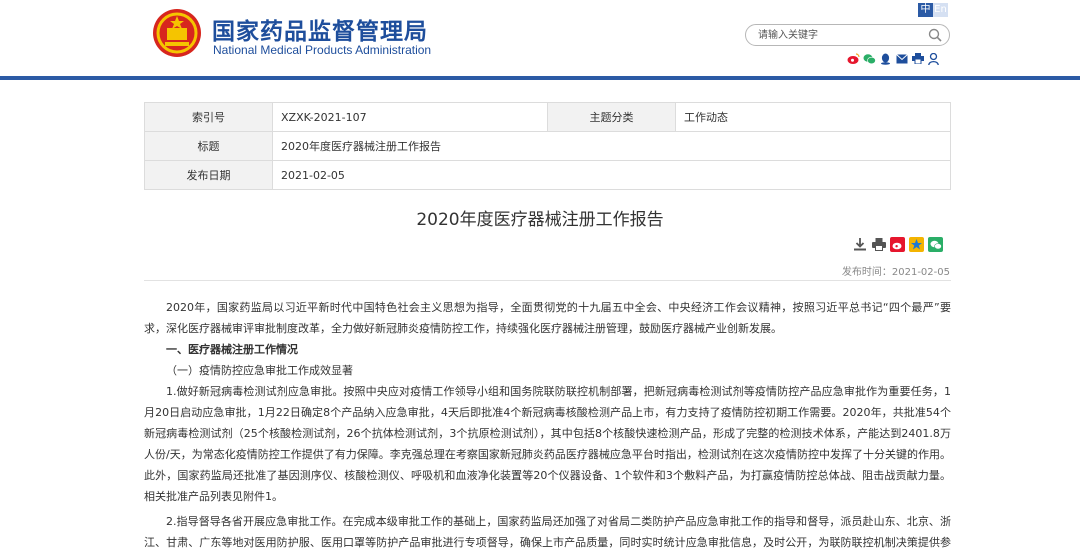 The width and height of the screenshot is (1080, 550). Describe the element at coordinates (320, 29) in the screenshot. I see `site-title: 国家药品监督管理局` at that location.